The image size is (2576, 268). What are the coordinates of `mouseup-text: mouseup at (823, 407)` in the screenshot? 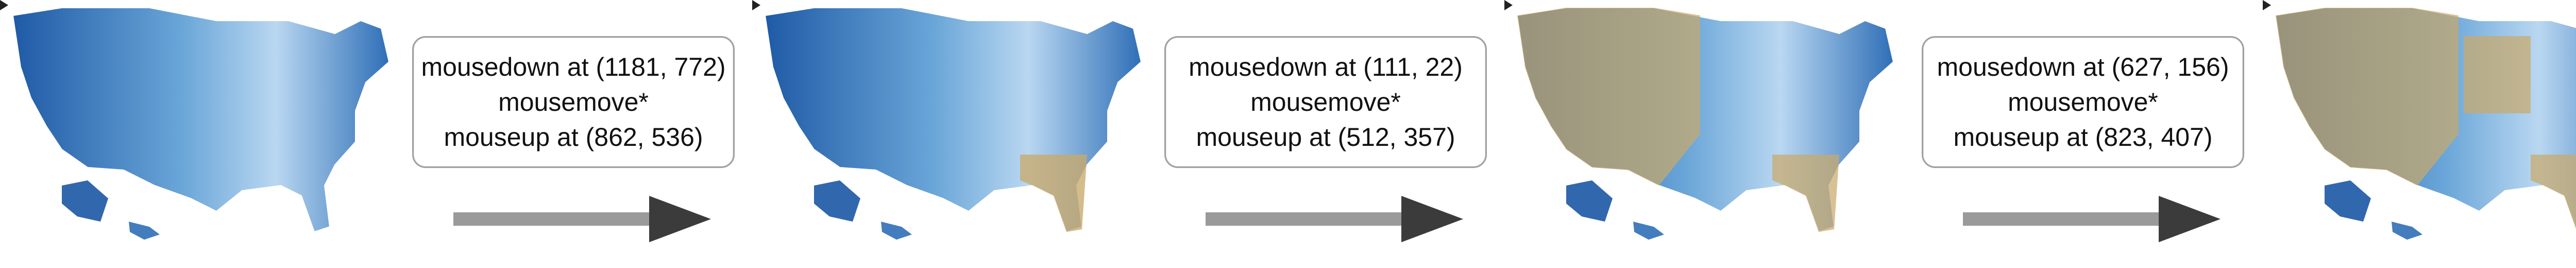 It's located at (2083, 137).